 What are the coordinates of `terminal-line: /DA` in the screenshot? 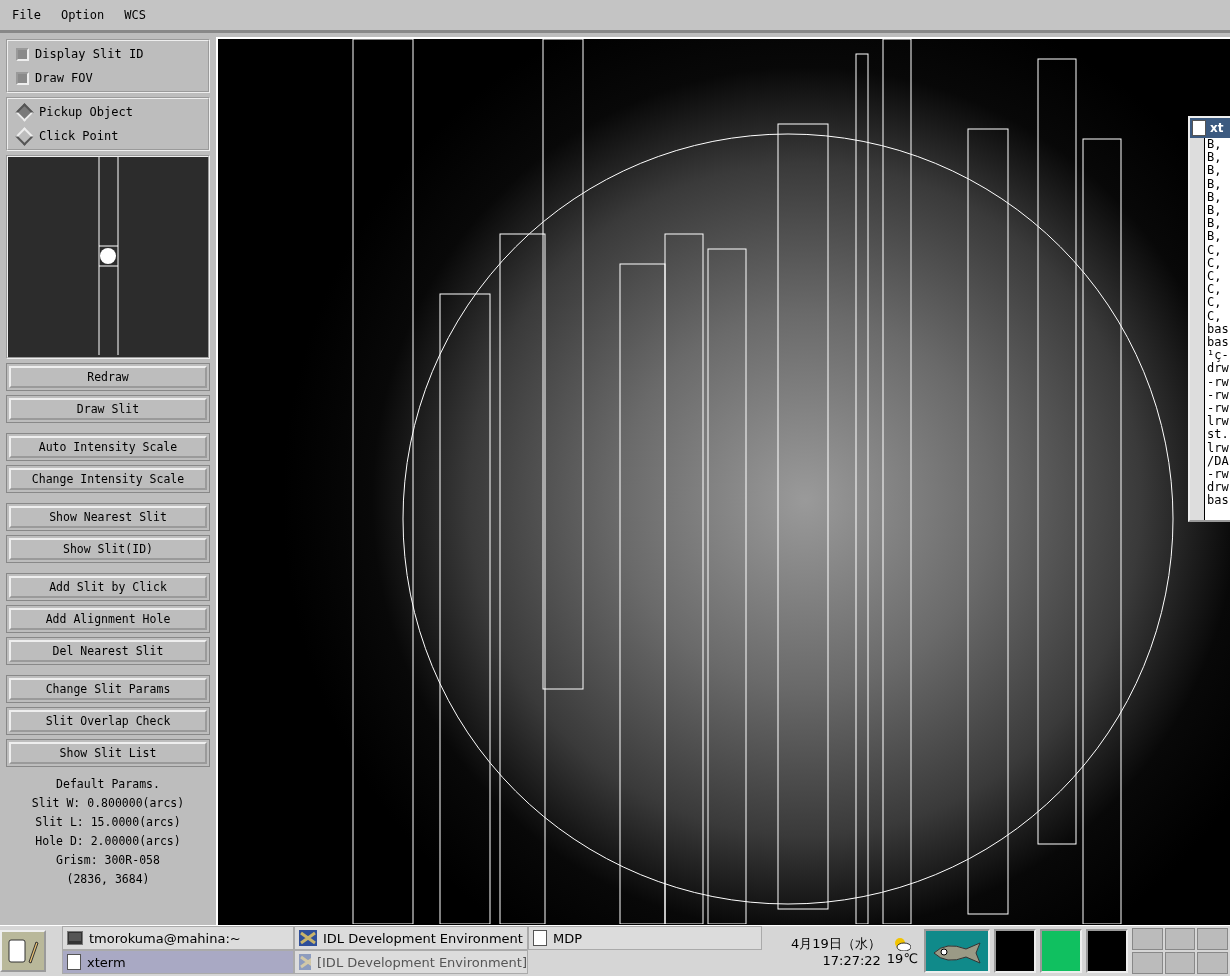 It's located at (1218, 461).